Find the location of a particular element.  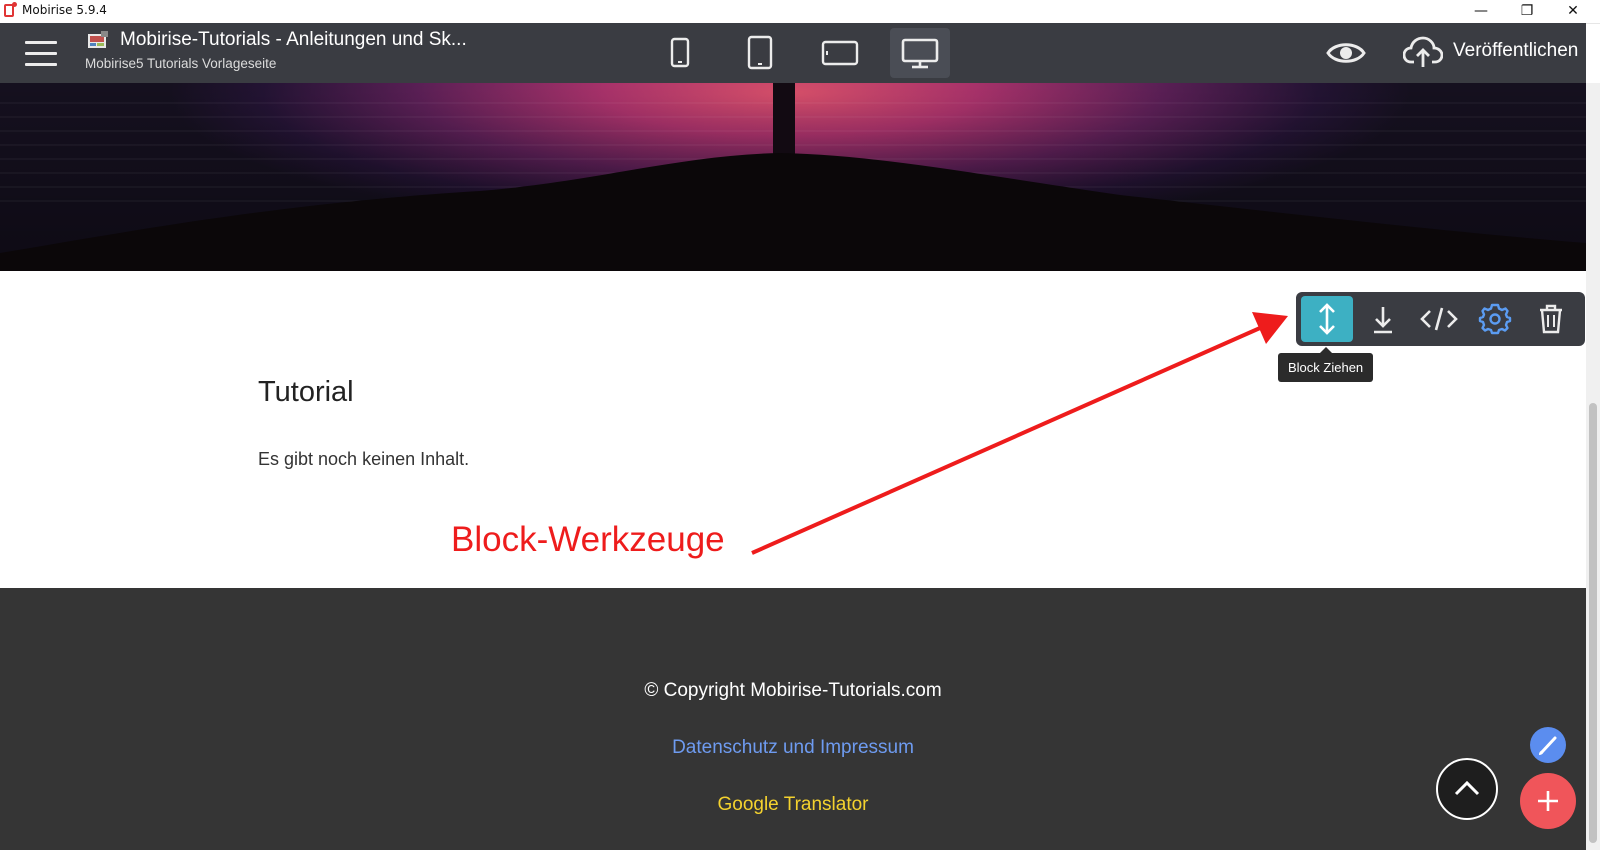

privacy-link: Datenschutz und Impressum is located at coordinates (793, 748).